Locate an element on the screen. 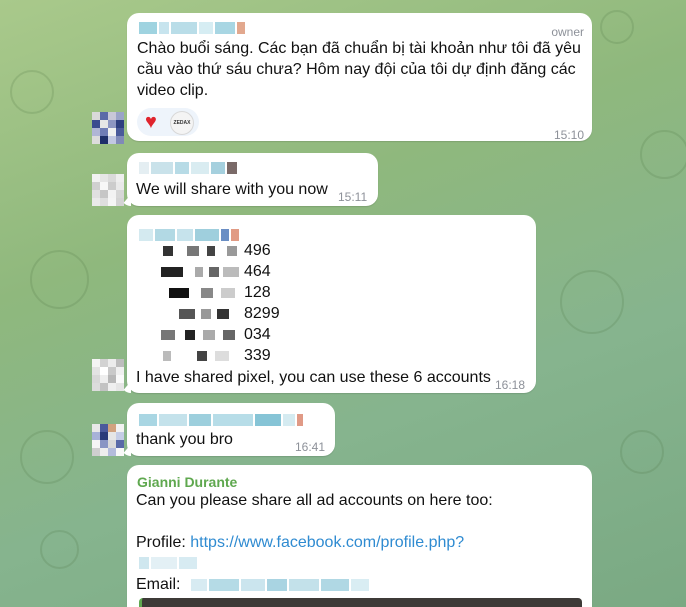 The height and width of the screenshot is (607, 686). account-id-suffix: 464 is located at coordinates (257, 271).